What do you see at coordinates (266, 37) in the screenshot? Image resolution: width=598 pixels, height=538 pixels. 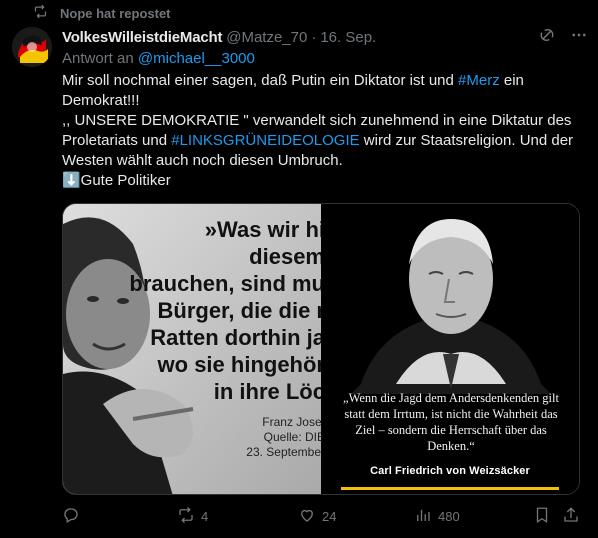 I see `user-handle: @Matze_70` at bounding box center [266, 37].